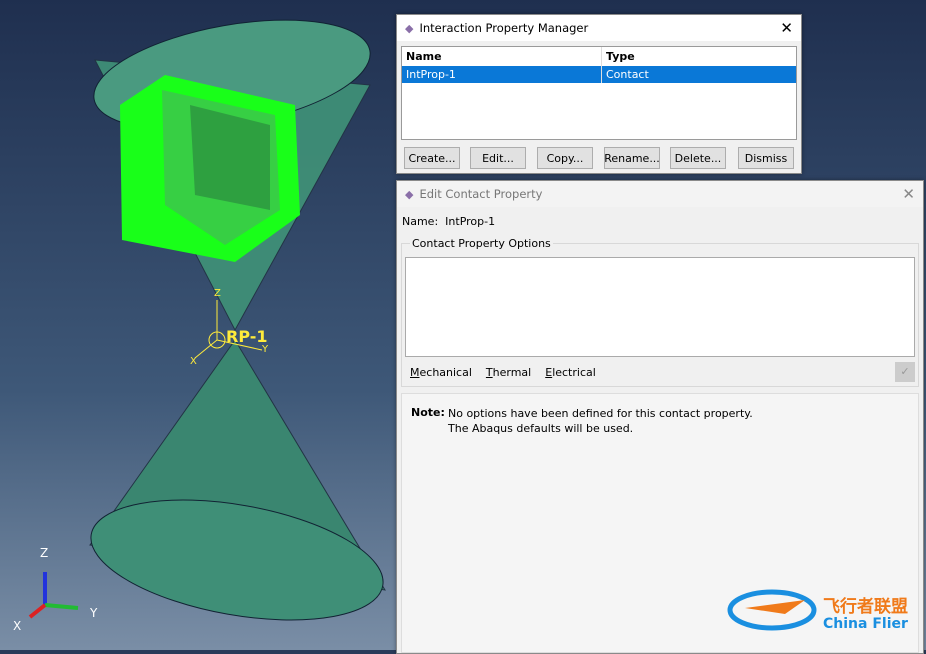  I want to click on name-row: Name: IntProp-1, so click(448, 221).